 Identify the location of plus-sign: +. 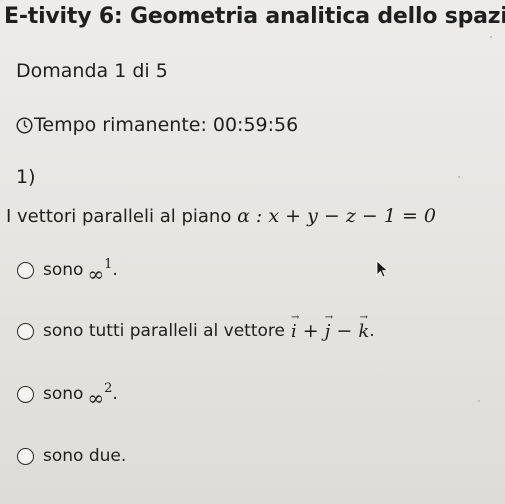
(310, 331).